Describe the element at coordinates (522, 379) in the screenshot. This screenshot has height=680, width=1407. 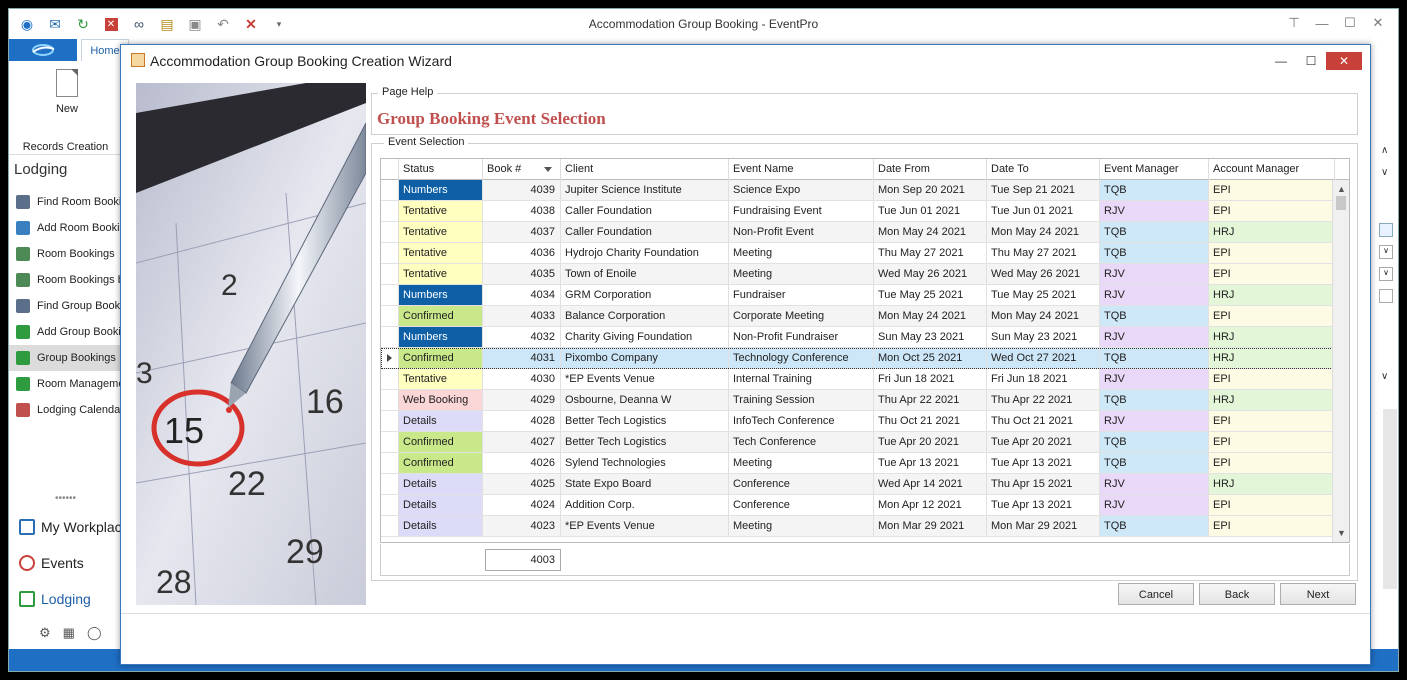
I see `cell-book: 4030` at that location.